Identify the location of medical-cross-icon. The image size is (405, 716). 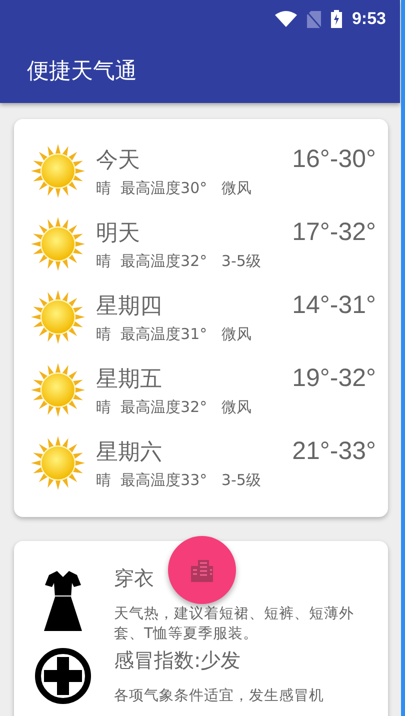
(63, 676).